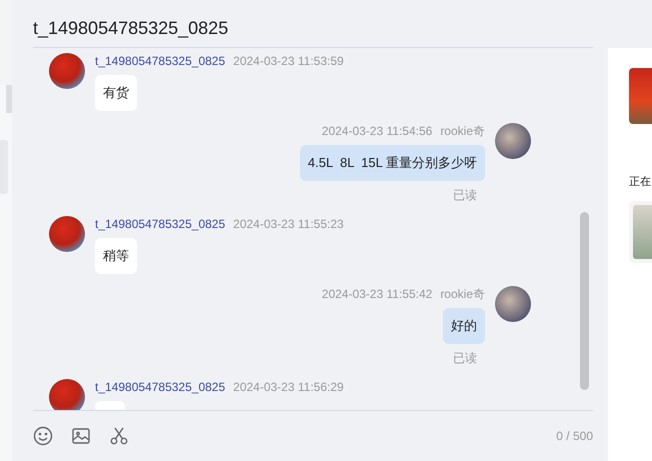  I want to click on message-time: 2024-03-23 11:56:29, so click(288, 386).